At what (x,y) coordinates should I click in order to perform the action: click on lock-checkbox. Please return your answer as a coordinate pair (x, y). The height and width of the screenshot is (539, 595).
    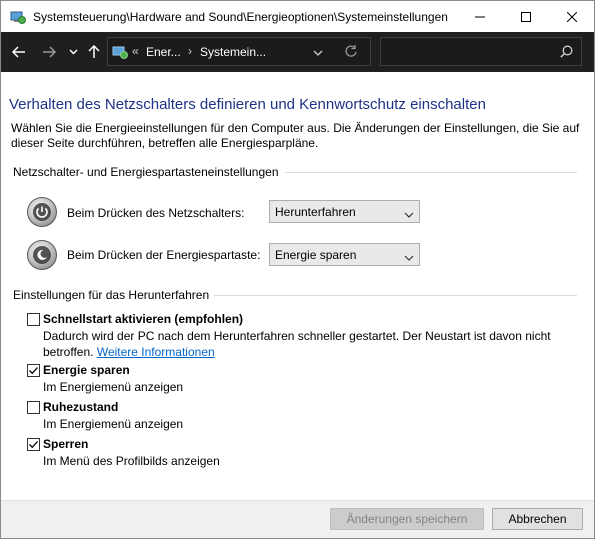
    Looking at the image, I should click on (33, 444).